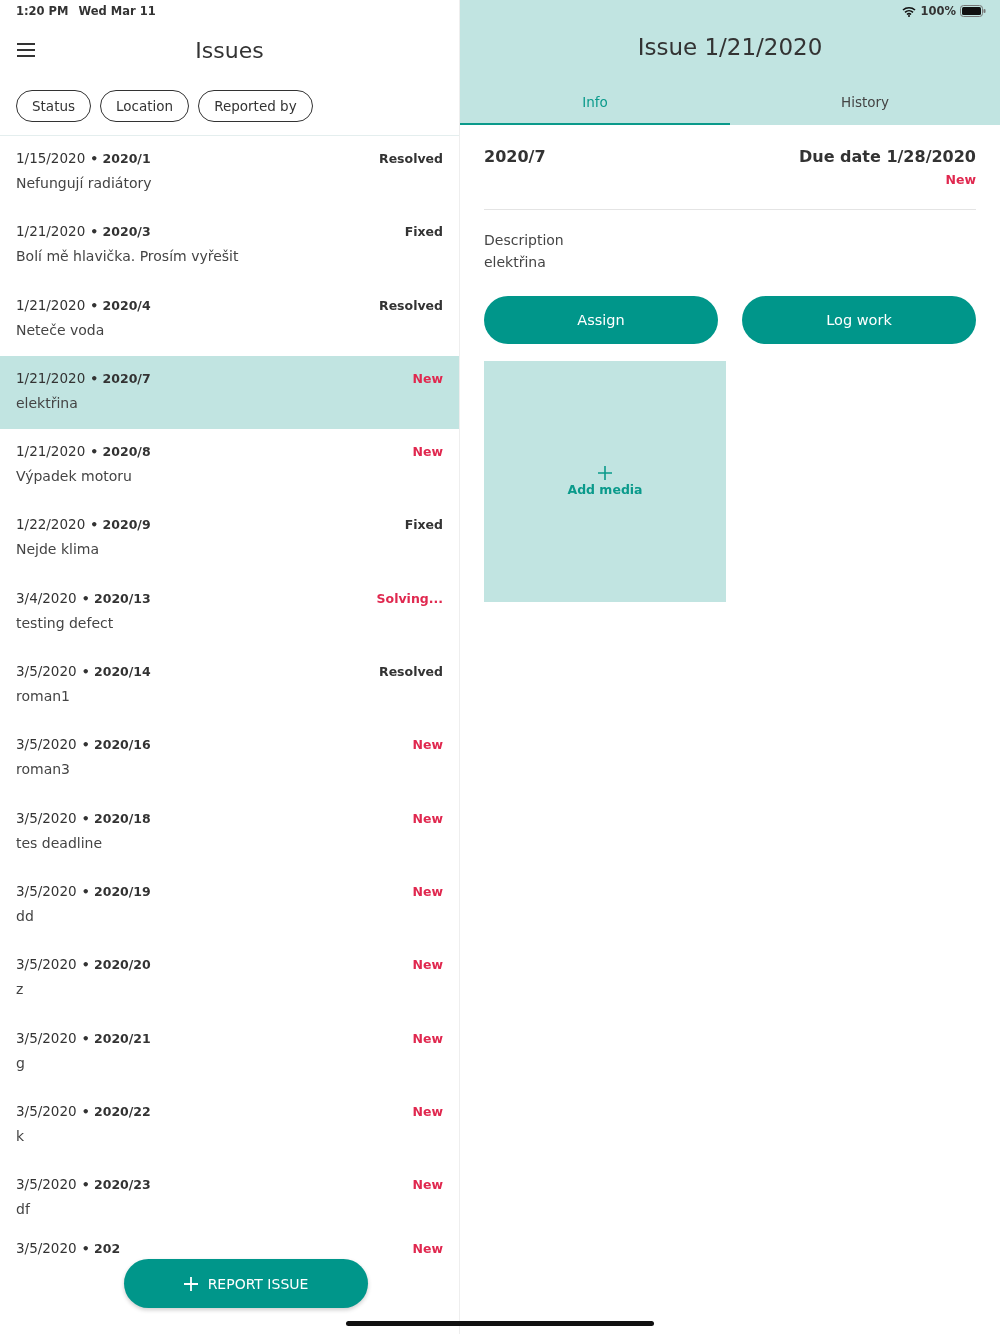 This screenshot has width=1000, height=1334. I want to click on issue-title: Neteče voda, so click(61, 329).